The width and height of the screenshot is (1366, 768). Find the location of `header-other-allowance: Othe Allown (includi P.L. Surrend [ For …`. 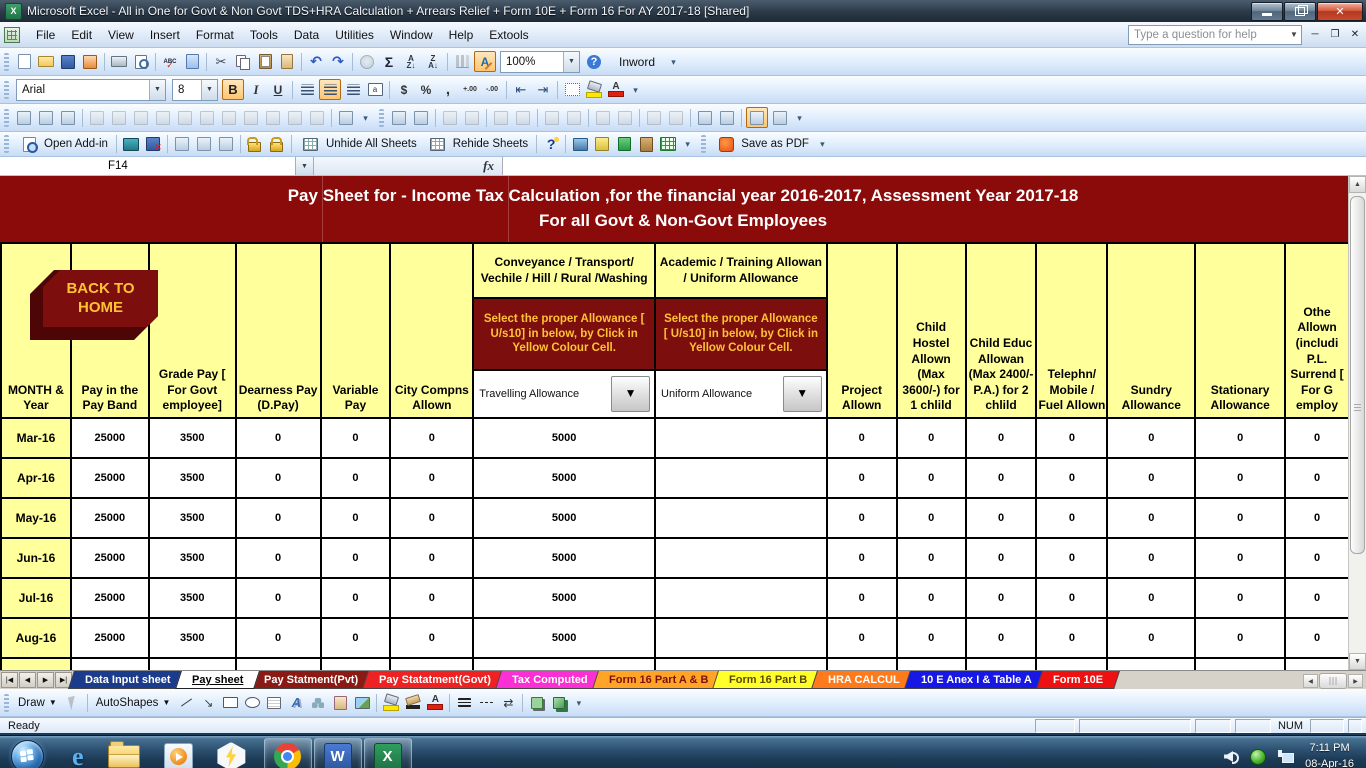

header-other-allowance: Othe Allown (includi P.L. Surrend [ For … is located at coordinates (1318, 330).